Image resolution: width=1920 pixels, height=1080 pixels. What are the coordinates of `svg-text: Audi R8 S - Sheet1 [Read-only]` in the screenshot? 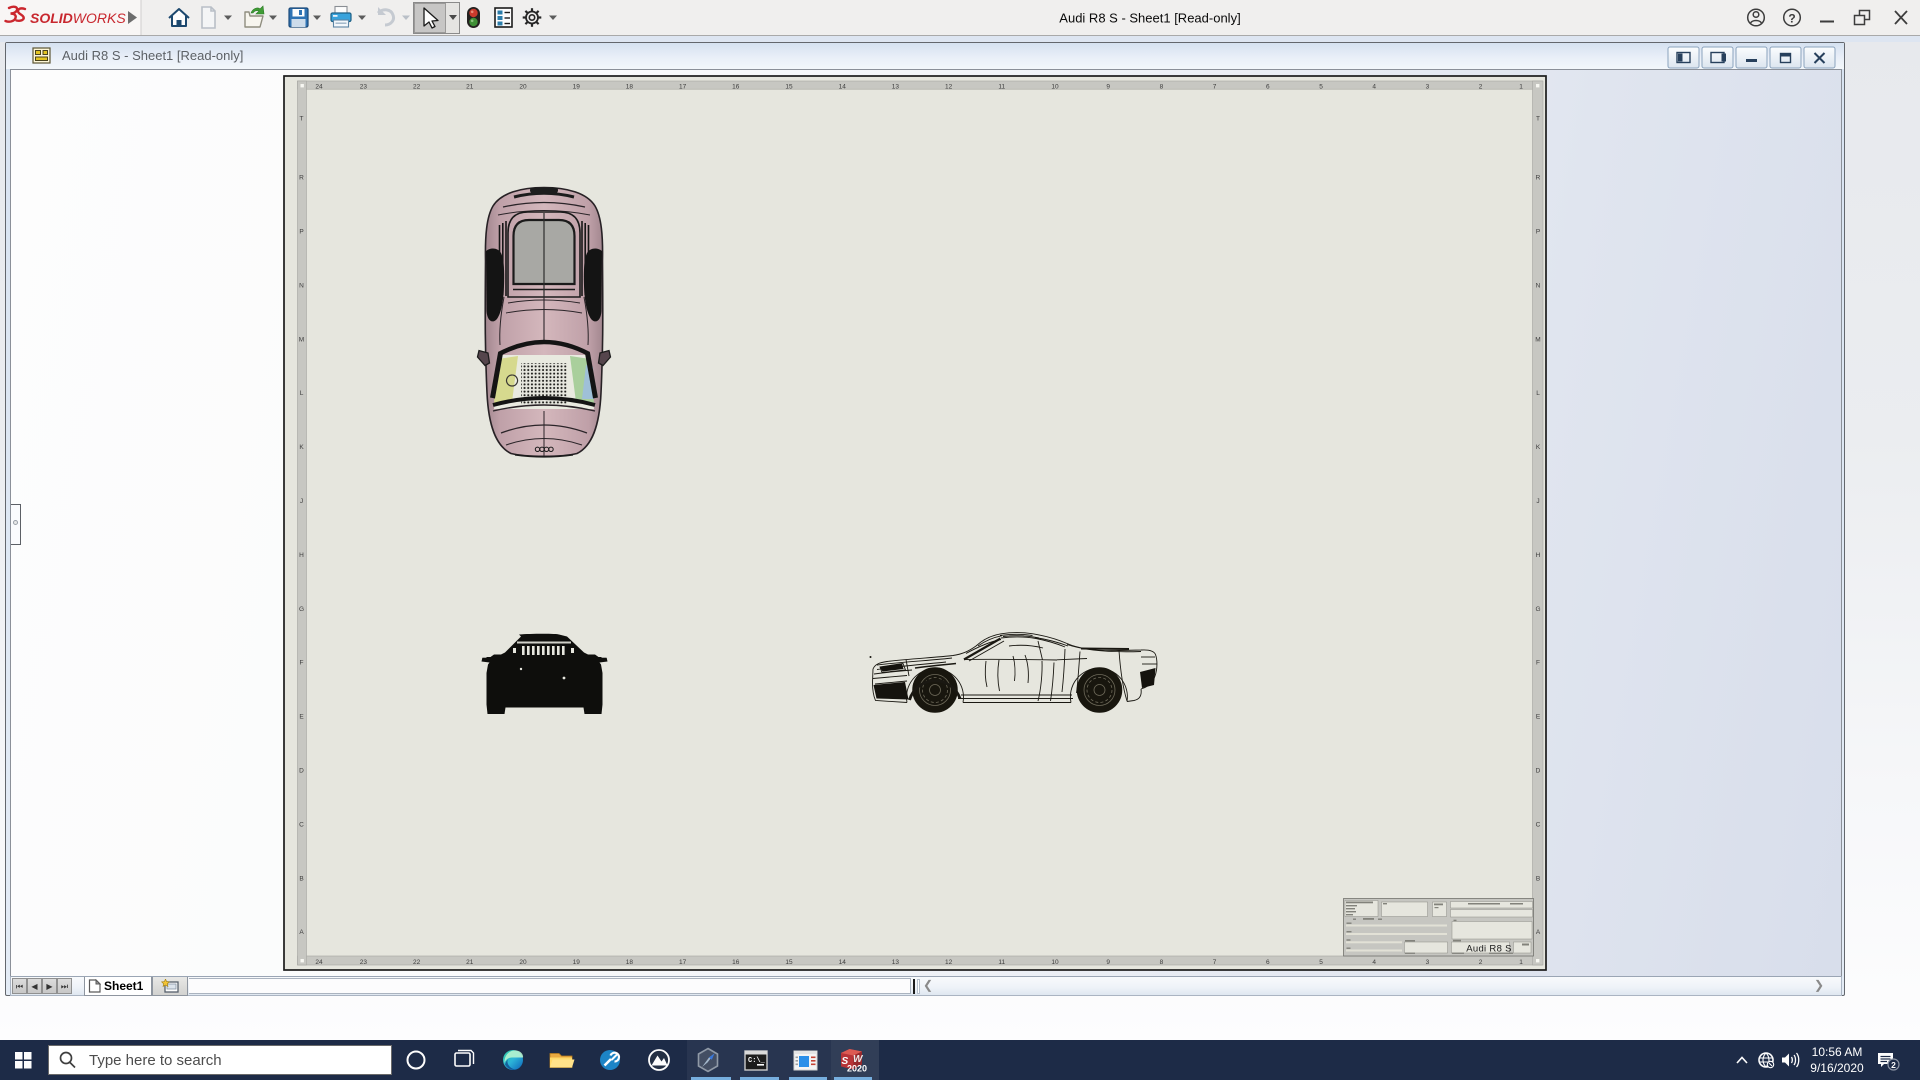 It's located at (1149, 18).